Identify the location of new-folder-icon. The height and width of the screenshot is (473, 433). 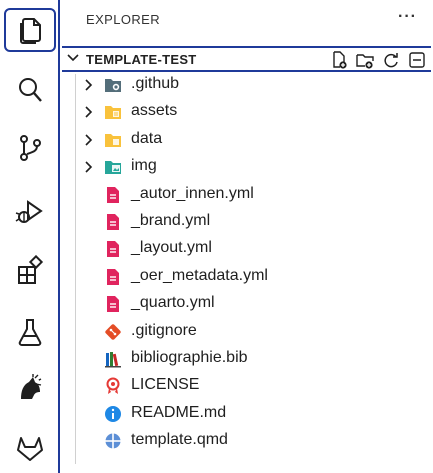
(365, 61).